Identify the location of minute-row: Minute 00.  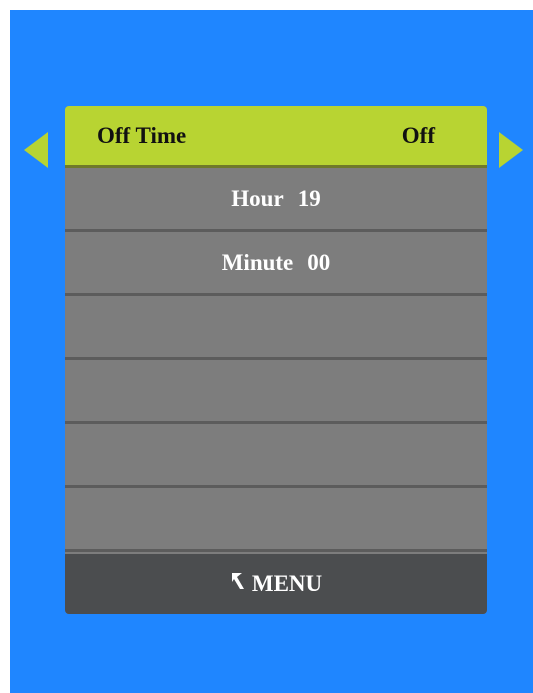
(276, 264).